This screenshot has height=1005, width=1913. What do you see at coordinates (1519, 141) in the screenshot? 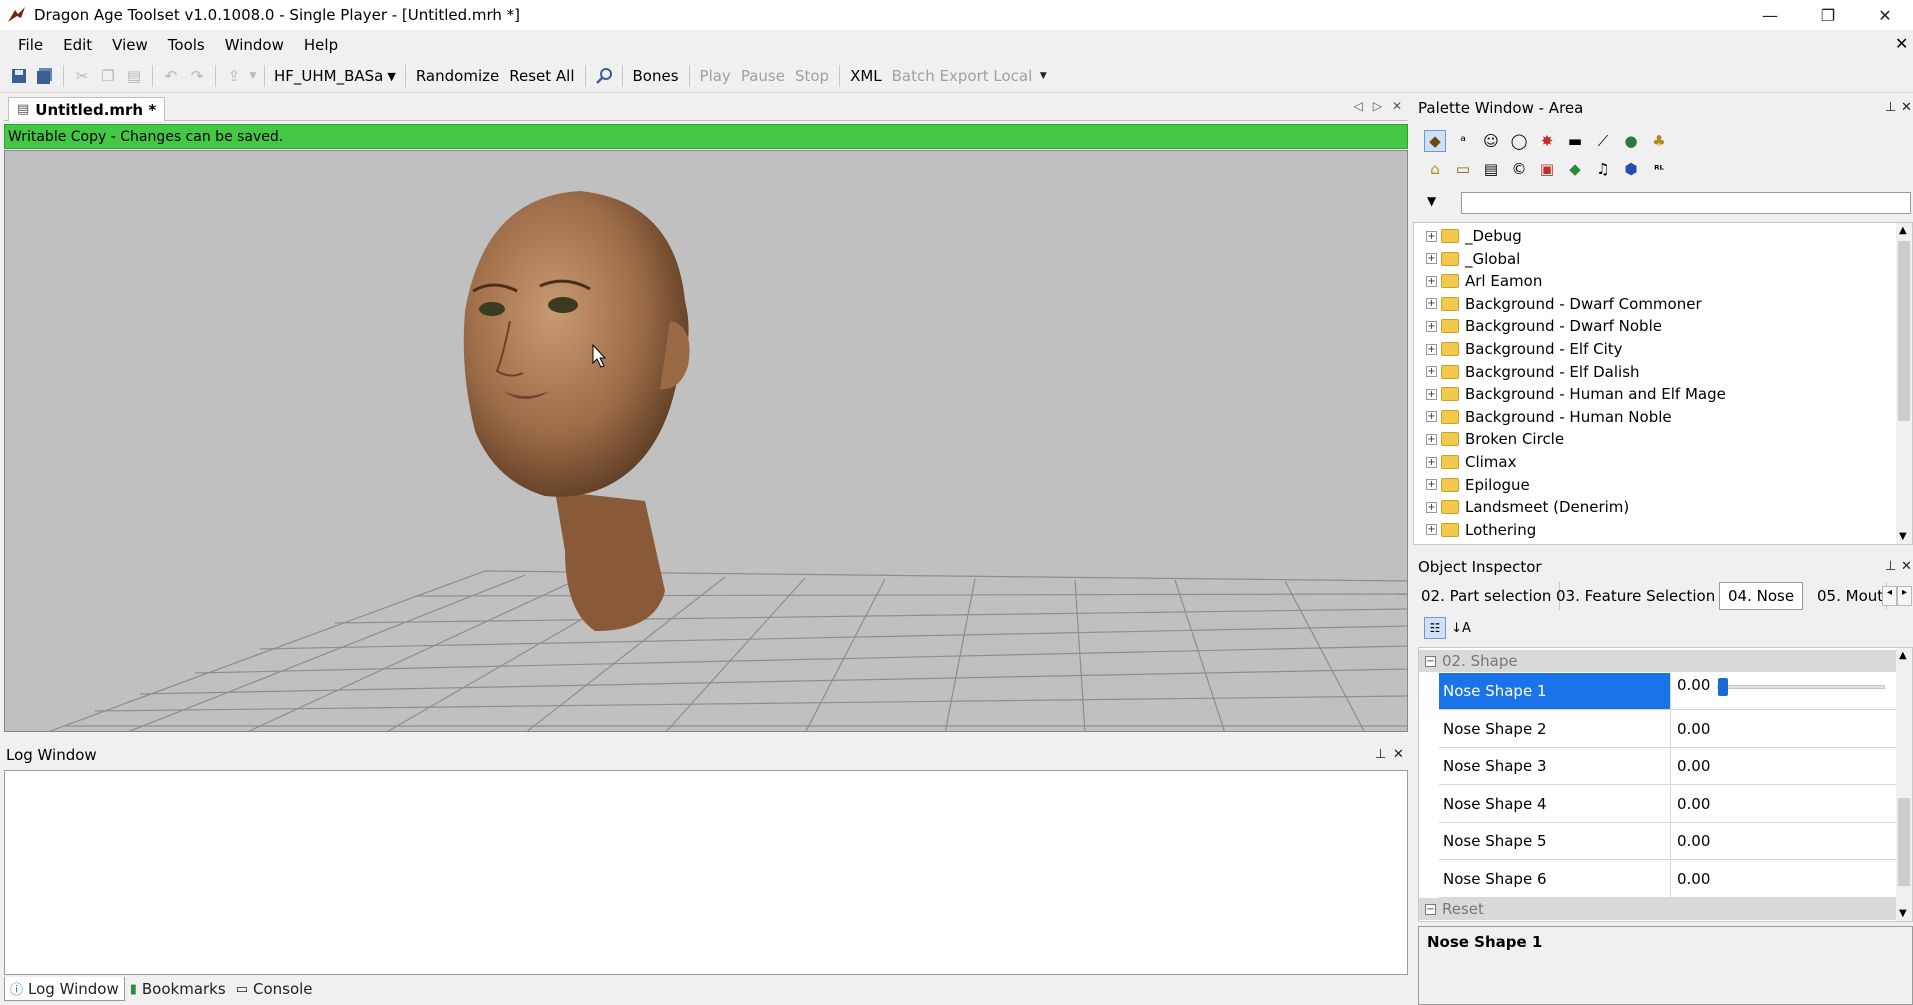
I see `dialog-icon: ◯` at bounding box center [1519, 141].